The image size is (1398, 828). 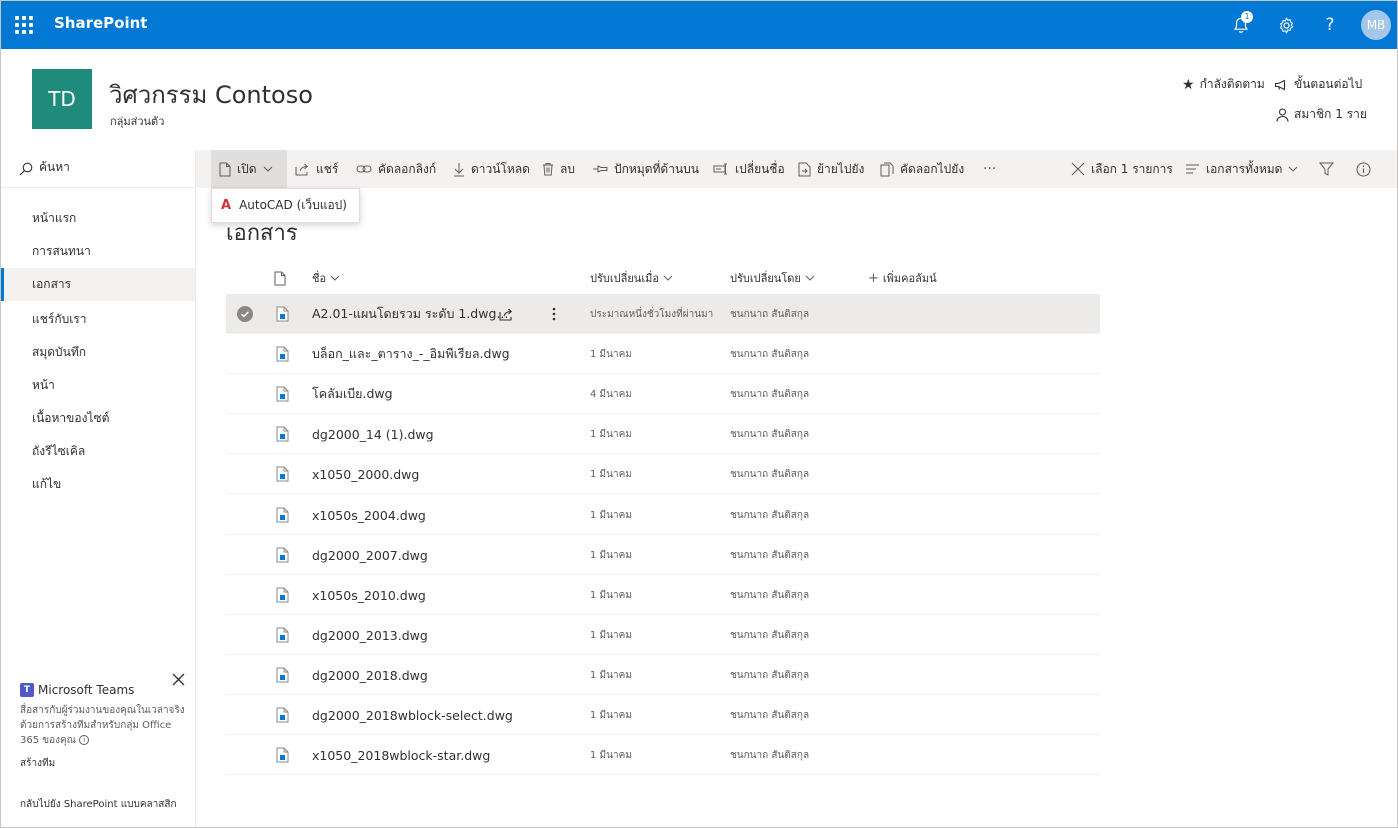 I want to click on plus-icon: +, so click(x=873, y=278).